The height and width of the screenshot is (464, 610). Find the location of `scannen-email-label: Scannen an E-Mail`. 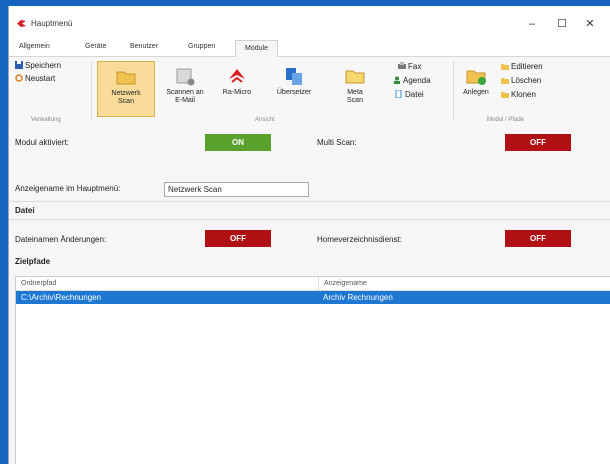

scannen-email-label: Scannen an E-Mail is located at coordinates (185, 96).